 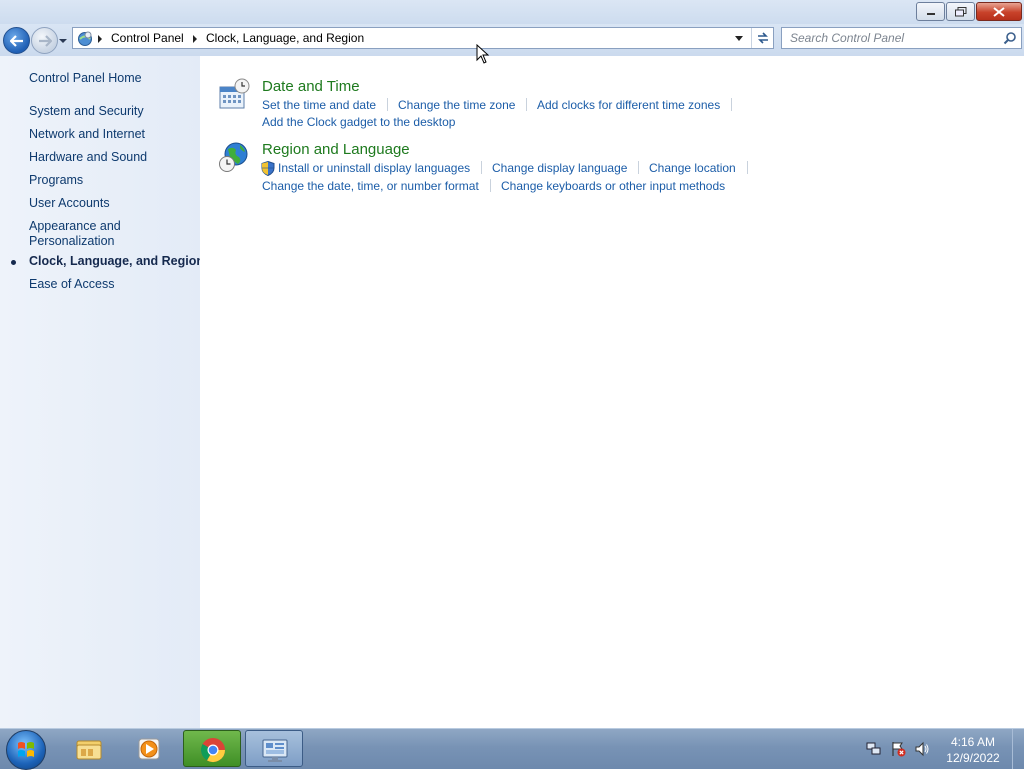 What do you see at coordinates (559, 168) in the screenshot?
I see `task-change-display-language: Change display language` at bounding box center [559, 168].